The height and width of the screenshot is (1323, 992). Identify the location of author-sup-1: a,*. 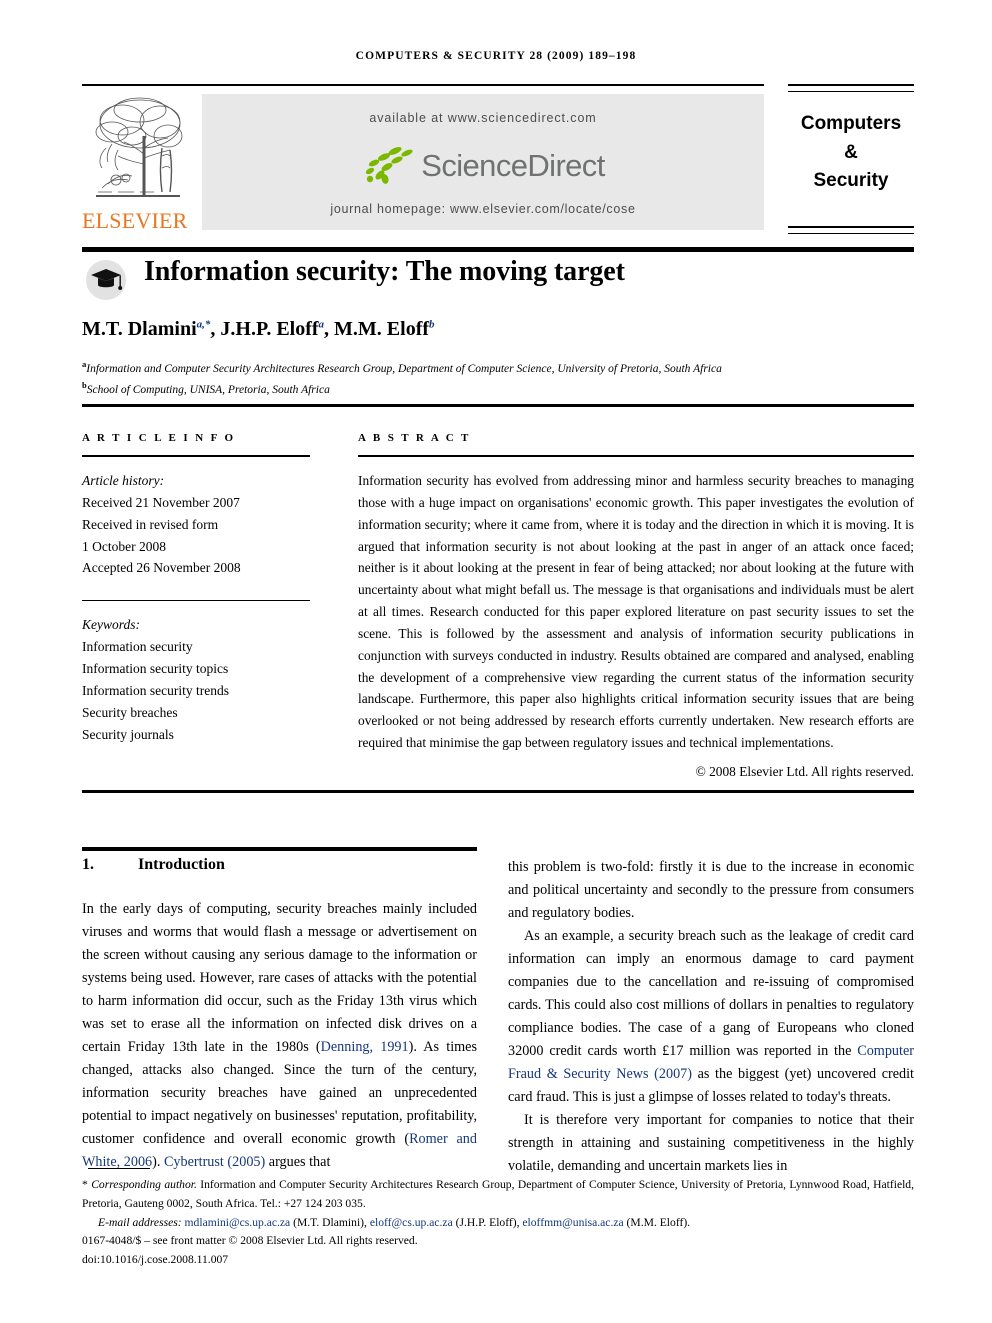
(203, 324).